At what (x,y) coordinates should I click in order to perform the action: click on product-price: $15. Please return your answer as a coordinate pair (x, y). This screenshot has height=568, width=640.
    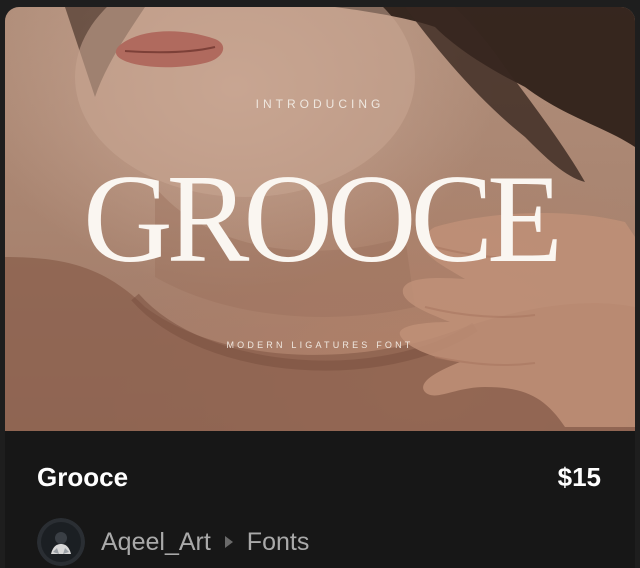
    Looking at the image, I should click on (579, 477).